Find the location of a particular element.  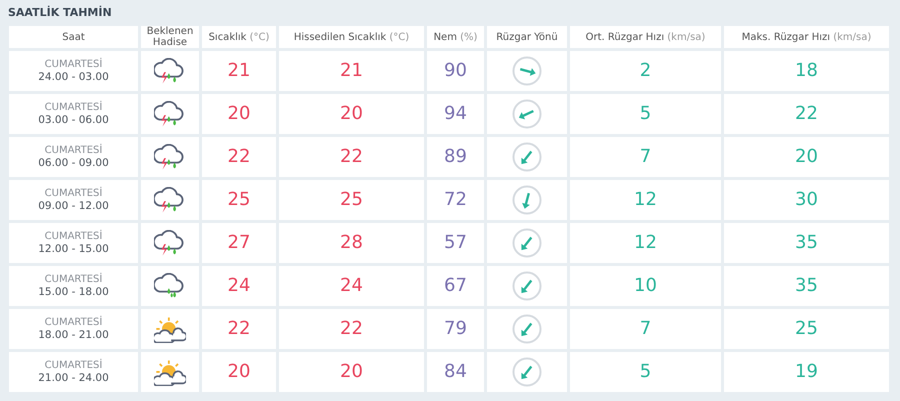

average-wind-speed: 10 is located at coordinates (645, 286).